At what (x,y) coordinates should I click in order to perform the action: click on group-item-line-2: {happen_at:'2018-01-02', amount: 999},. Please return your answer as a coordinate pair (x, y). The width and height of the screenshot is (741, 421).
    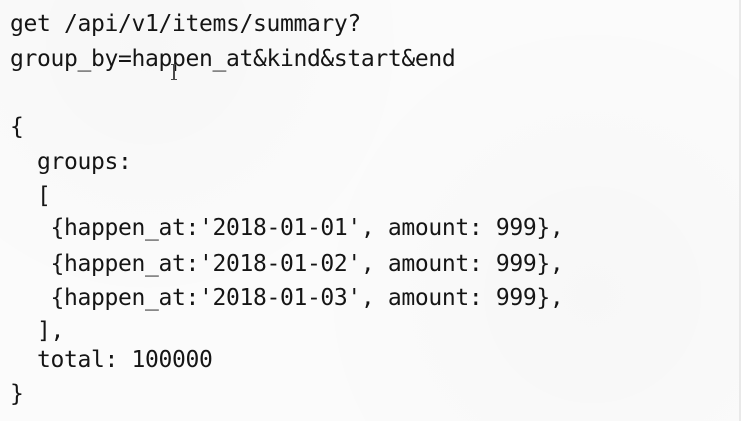
    Looking at the image, I should click on (287, 264).